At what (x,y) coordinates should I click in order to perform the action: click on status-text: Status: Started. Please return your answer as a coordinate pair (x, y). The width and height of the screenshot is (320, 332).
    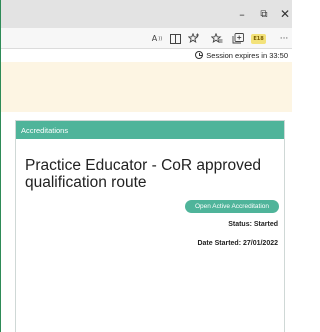
    Looking at the image, I should click on (253, 224).